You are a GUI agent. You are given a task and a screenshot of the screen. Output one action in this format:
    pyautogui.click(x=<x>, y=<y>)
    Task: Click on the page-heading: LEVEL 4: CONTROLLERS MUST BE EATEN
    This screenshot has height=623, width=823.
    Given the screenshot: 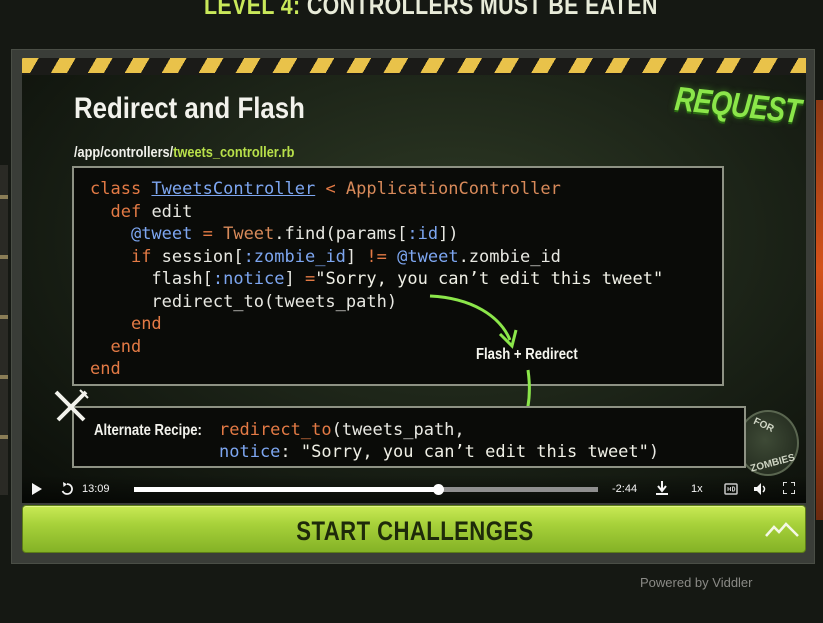 What is the action you would take?
    pyautogui.click(x=431, y=10)
    